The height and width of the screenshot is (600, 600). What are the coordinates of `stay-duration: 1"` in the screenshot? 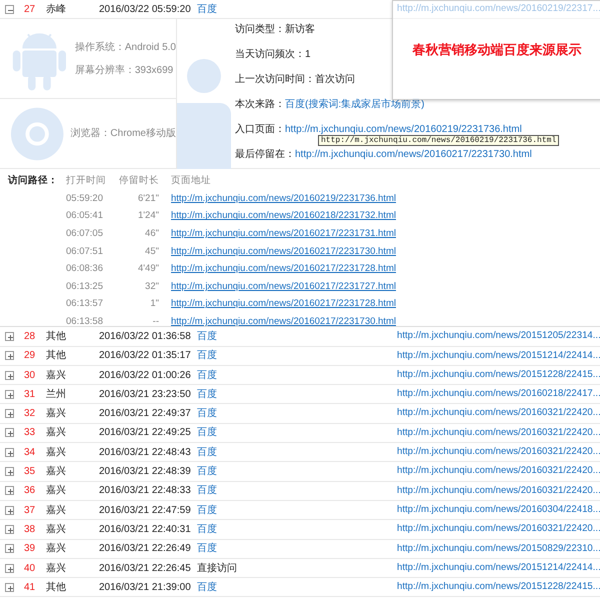 It's located at (154, 304).